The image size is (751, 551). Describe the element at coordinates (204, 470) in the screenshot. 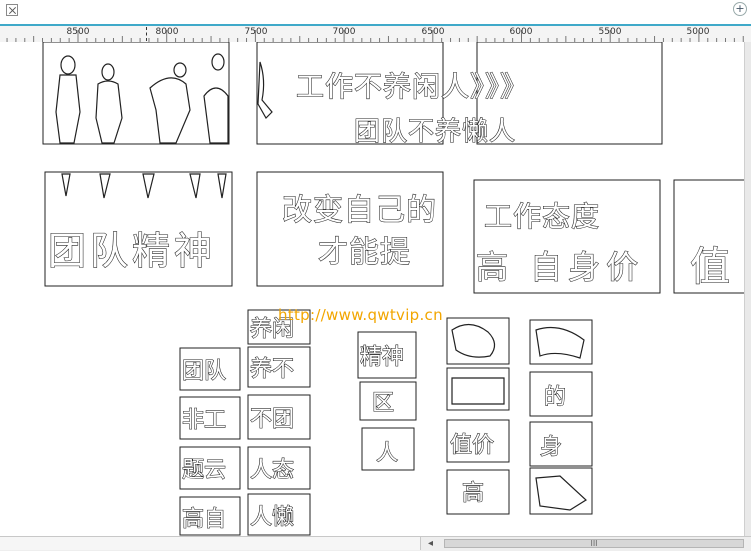

I see `tile-text: 题云` at that location.